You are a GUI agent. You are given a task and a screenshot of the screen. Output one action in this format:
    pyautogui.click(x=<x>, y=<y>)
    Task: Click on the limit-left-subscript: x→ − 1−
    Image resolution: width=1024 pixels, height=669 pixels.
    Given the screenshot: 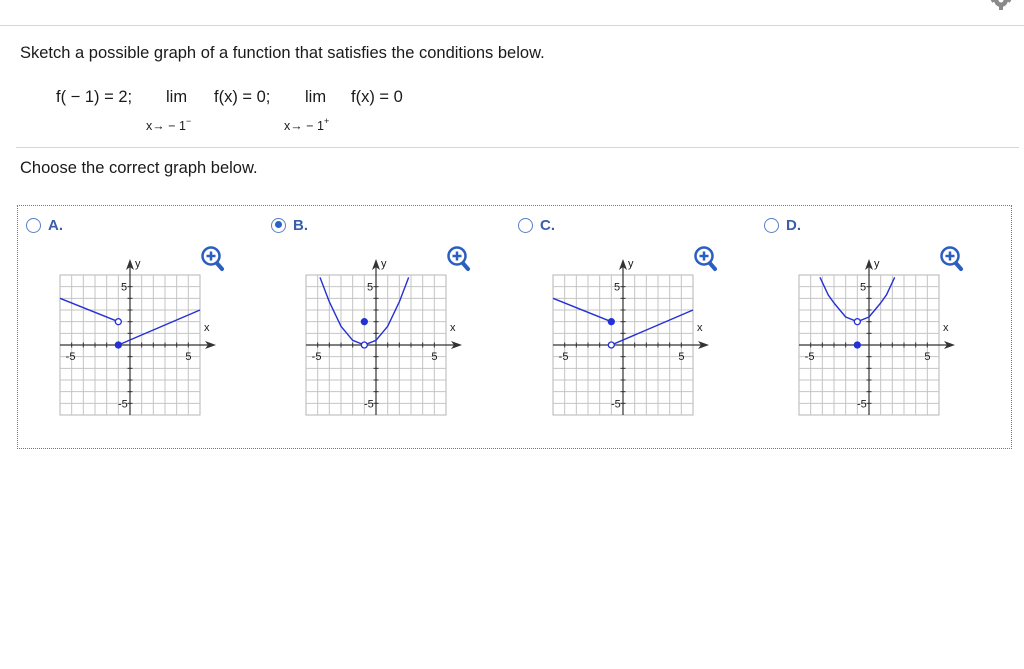 What is the action you would take?
    pyautogui.click(x=169, y=125)
    